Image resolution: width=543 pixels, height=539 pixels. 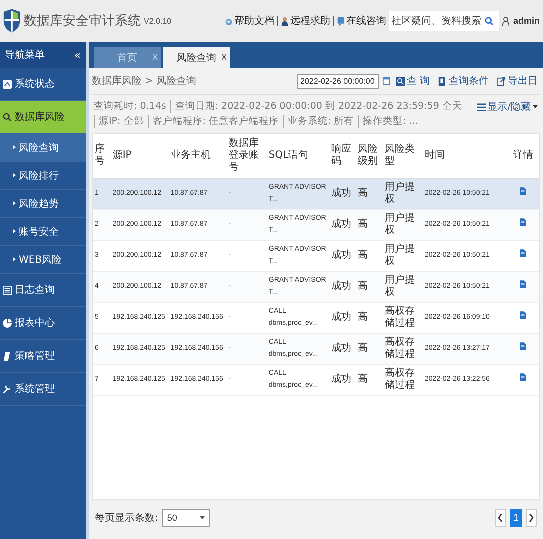 What do you see at coordinates (506, 21) in the screenshot?
I see `user-icon` at bounding box center [506, 21].